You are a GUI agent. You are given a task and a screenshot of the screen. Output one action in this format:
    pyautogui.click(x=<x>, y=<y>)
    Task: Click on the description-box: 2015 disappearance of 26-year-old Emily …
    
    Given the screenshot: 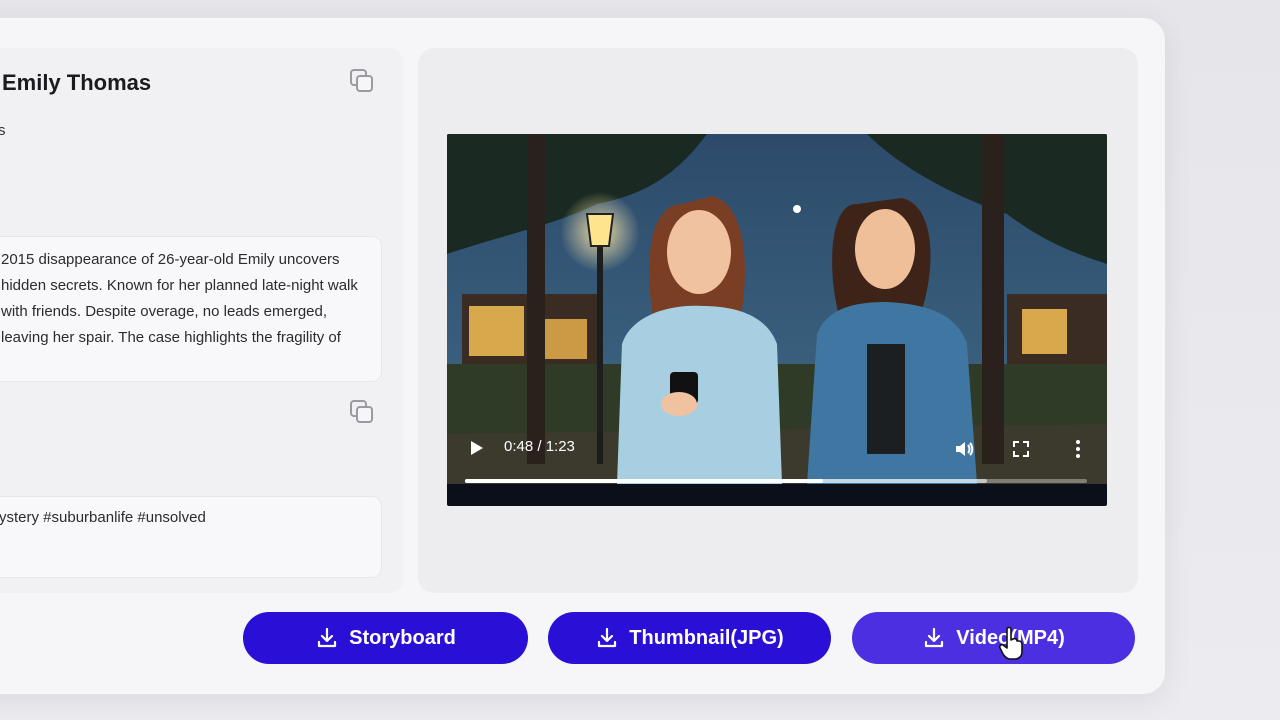 What is the action you would take?
    pyautogui.click(x=191, y=309)
    